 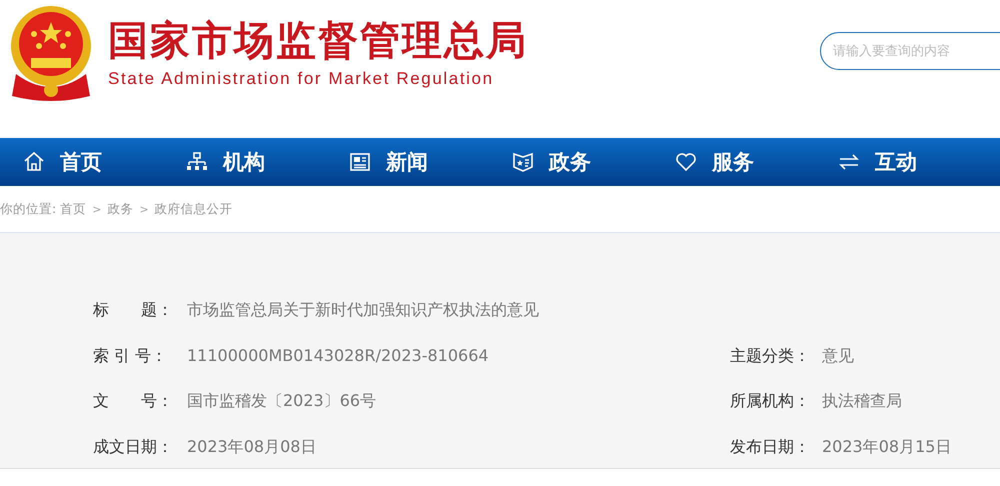 I want to click on field-label: 成文日期：, so click(x=133, y=447).